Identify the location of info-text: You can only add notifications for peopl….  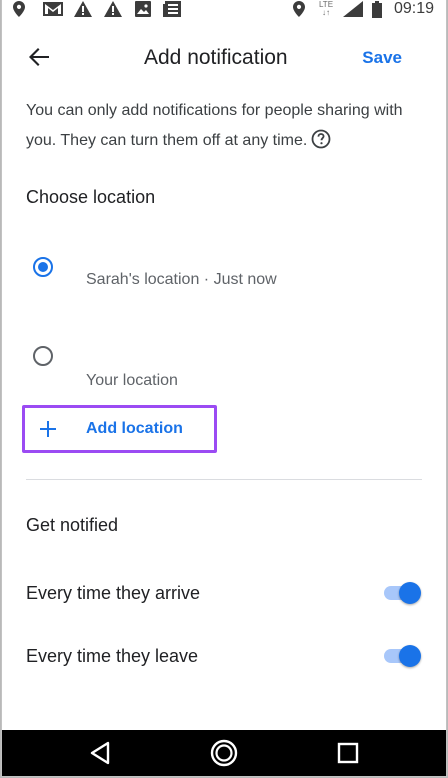
(216, 126).